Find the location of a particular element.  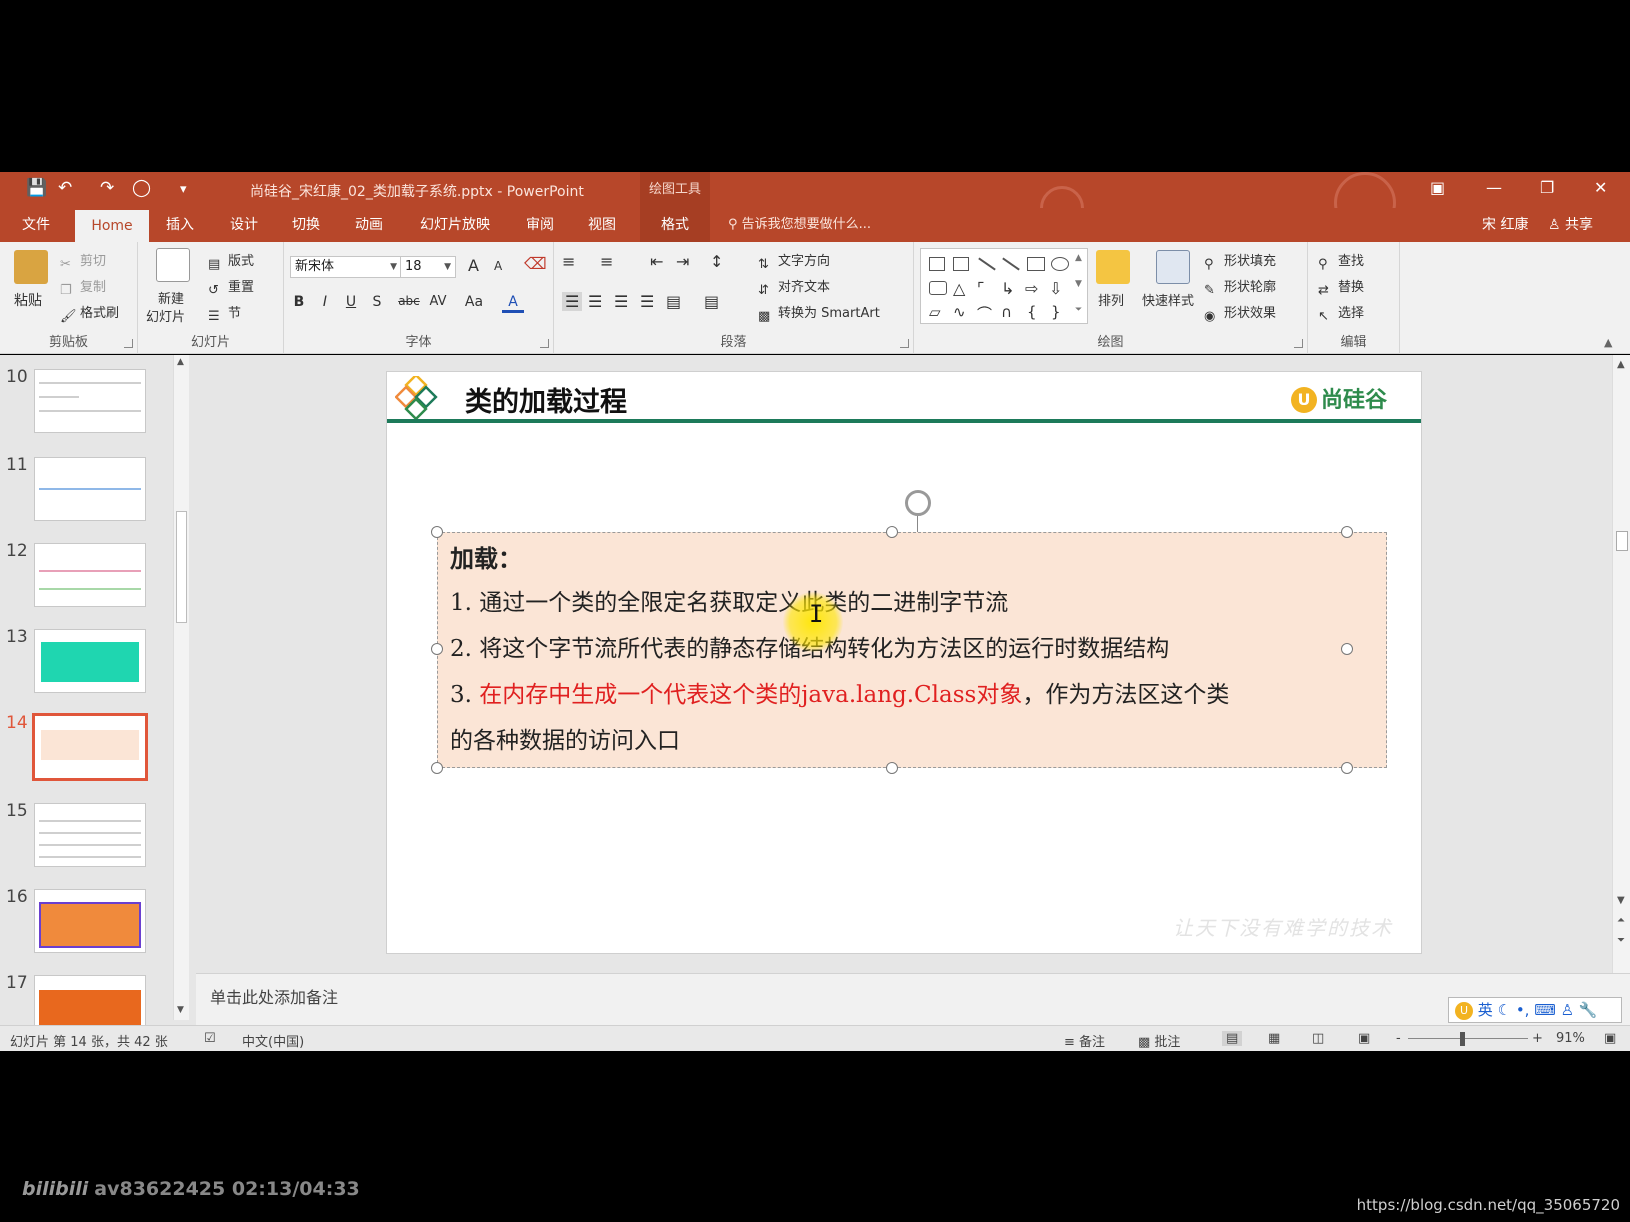

tab-slideshow: 幻灯片放映 is located at coordinates (455, 225).